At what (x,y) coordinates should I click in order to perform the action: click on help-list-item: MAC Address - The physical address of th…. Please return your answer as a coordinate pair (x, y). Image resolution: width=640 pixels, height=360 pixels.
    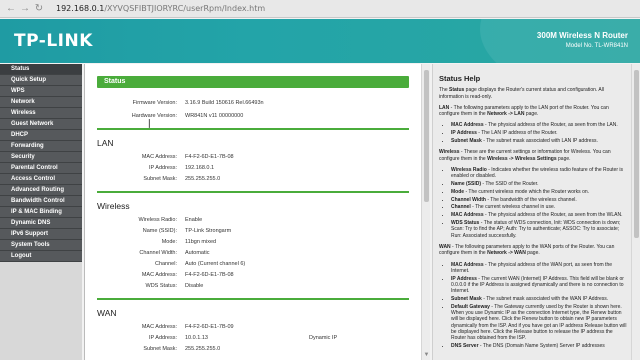
    Looking at the image, I should click on (539, 125).